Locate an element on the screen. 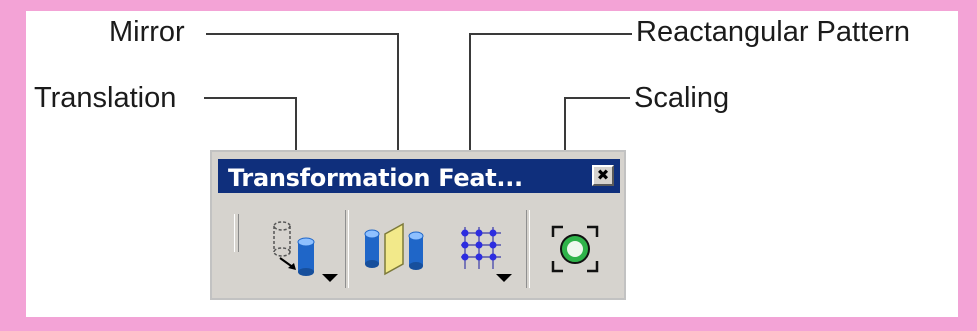 The height and width of the screenshot is (331, 977). close-button: ✖ is located at coordinates (603, 175).